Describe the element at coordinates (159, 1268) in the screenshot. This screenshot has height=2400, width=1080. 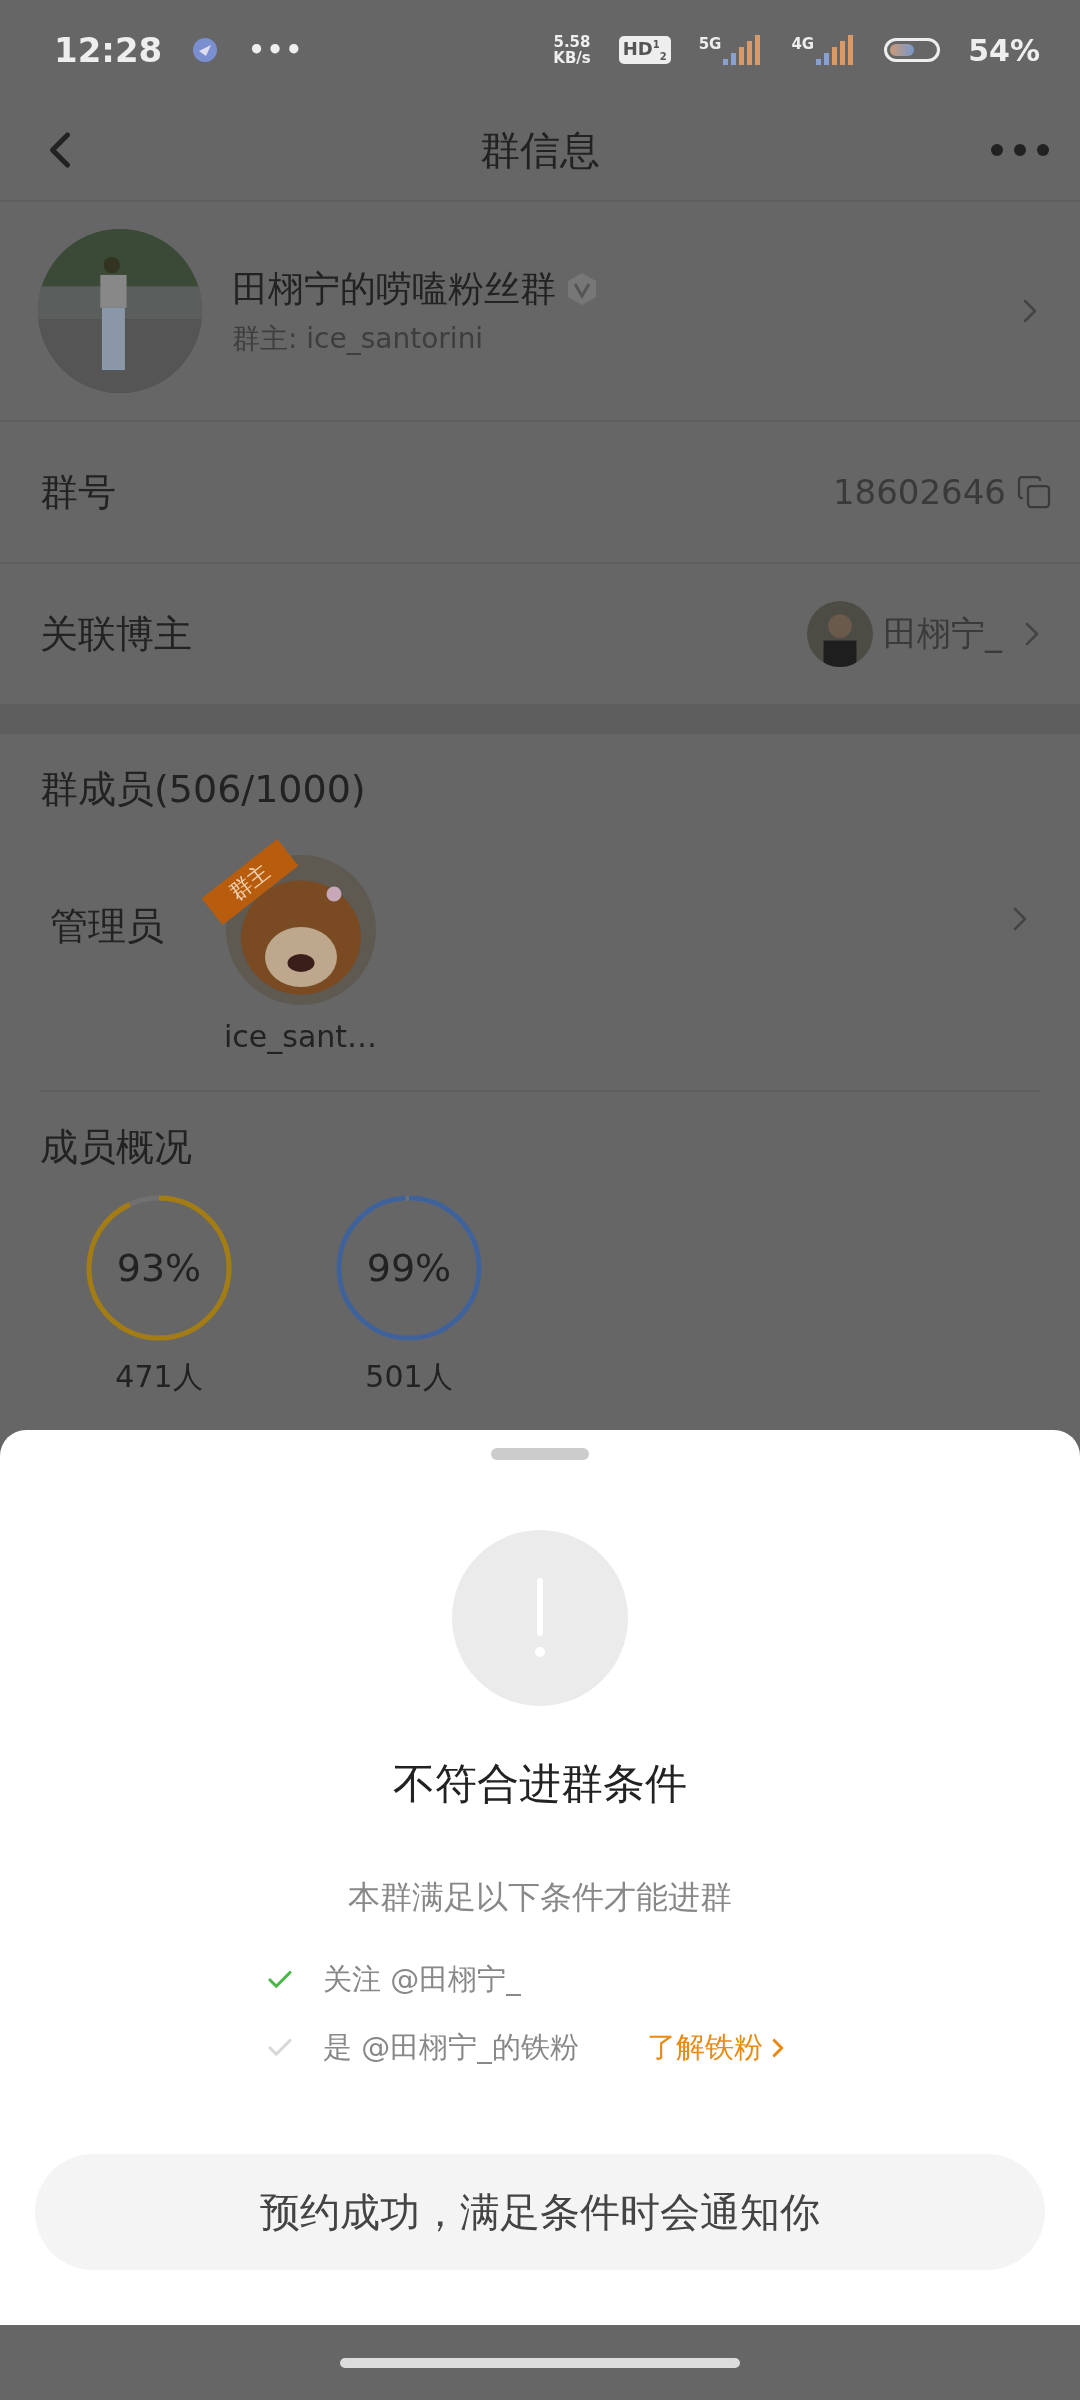
I see `ring-percentage: 93%` at that location.